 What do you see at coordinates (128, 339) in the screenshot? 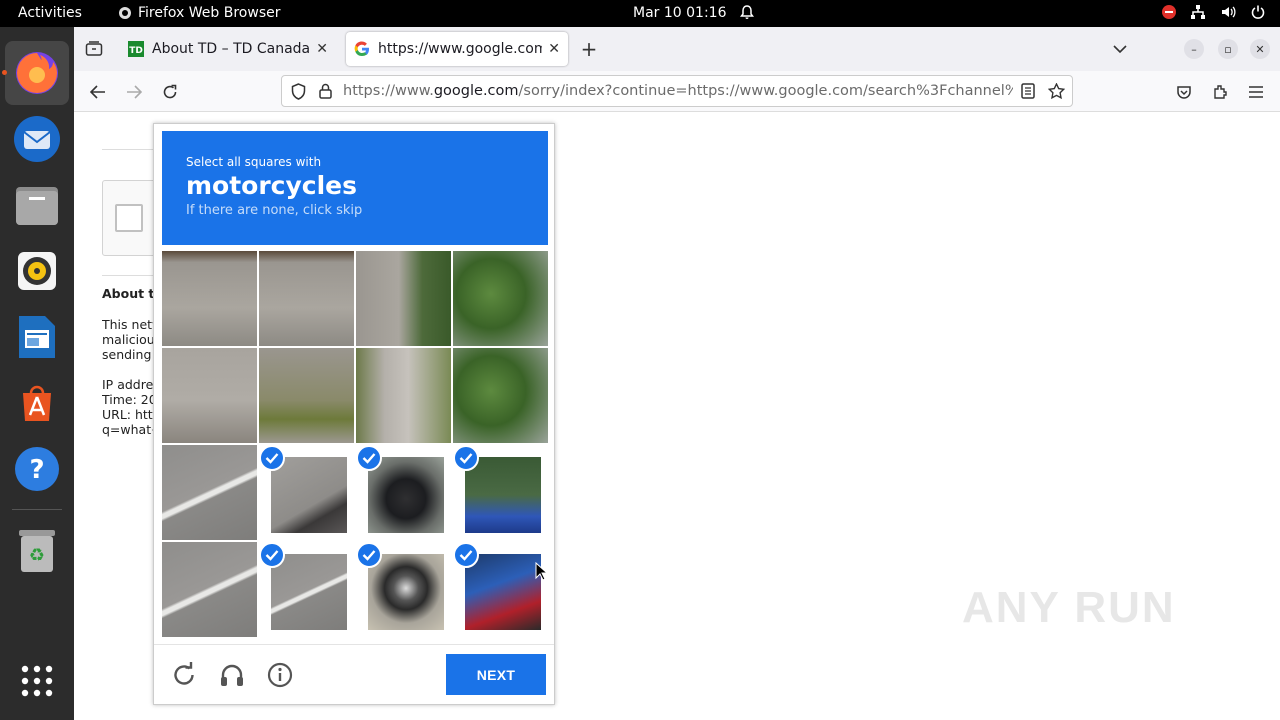
I see `paragraph-line: malicious` at bounding box center [128, 339].